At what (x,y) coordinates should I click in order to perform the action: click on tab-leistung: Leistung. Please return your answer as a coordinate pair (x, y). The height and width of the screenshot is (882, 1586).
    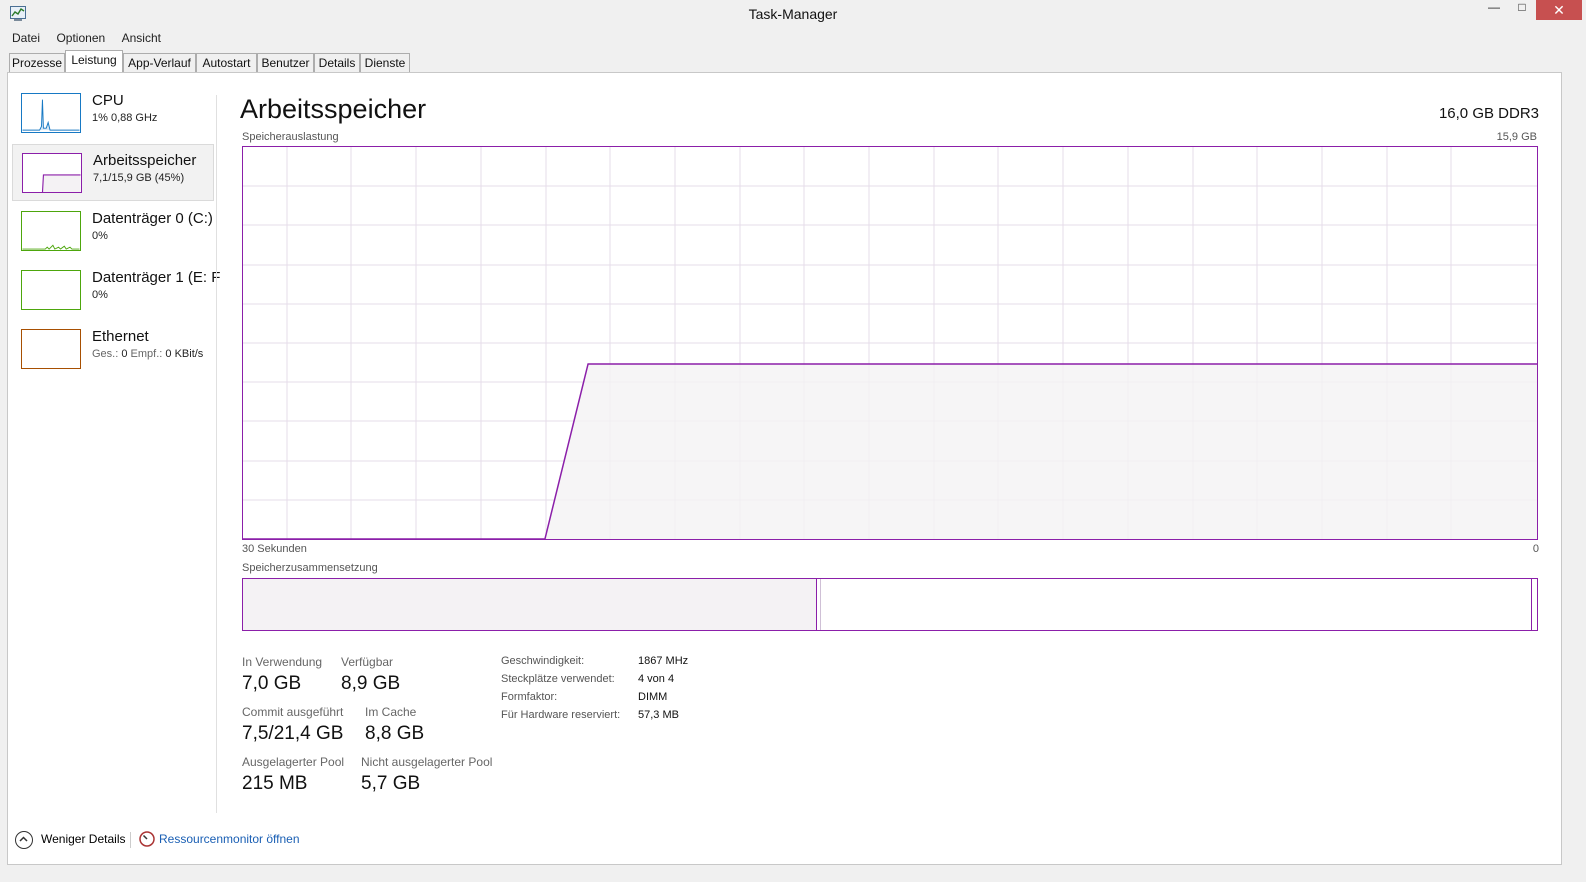
    Looking at the image, I should click on (94, 61).